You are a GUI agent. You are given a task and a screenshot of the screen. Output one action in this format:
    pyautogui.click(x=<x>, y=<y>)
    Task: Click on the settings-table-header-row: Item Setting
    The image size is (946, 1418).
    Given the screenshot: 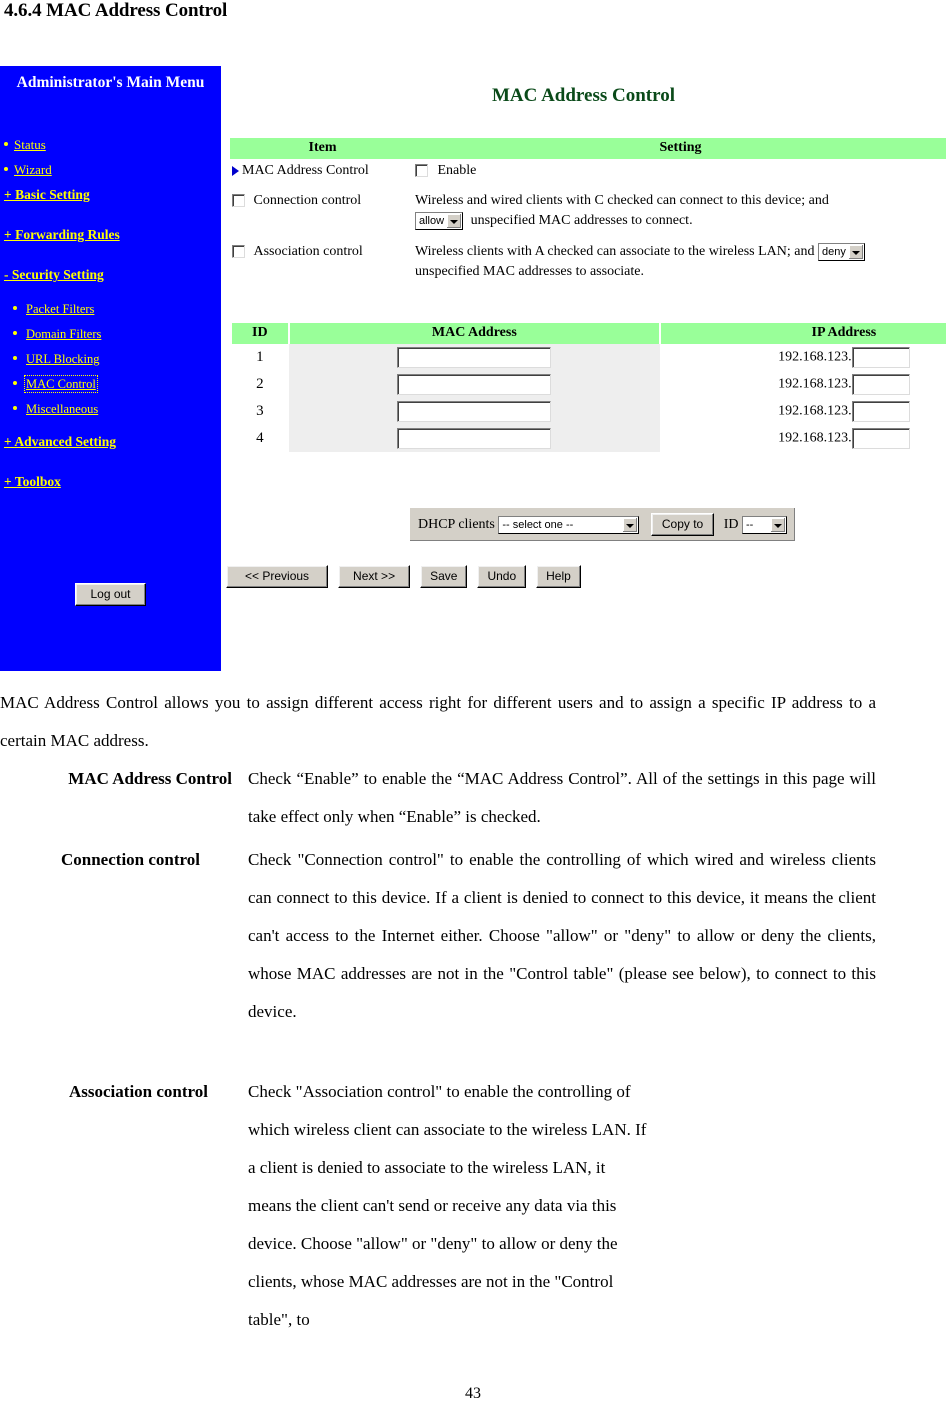 What is the action you would take?
    pyautogui.click(x=588, y=148)
    